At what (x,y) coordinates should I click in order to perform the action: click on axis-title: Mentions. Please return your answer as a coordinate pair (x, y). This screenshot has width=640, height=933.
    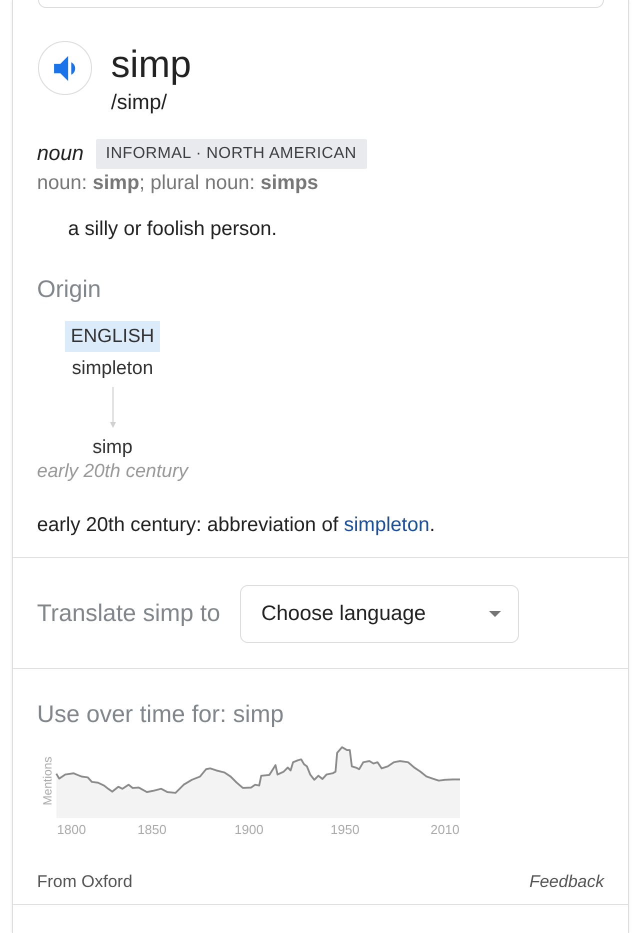
    Looking at the image, I should click on (47, 781).